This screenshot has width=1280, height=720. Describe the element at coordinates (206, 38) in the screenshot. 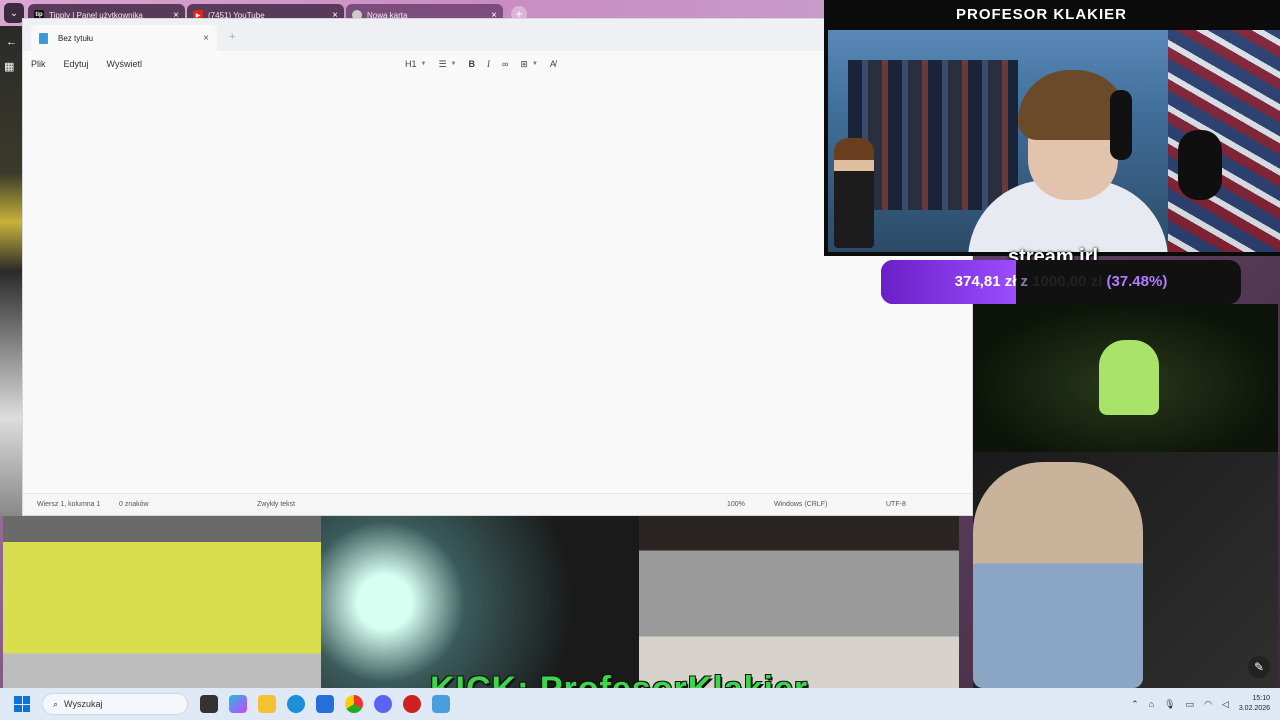

I see `close-icon: ×` at that location.